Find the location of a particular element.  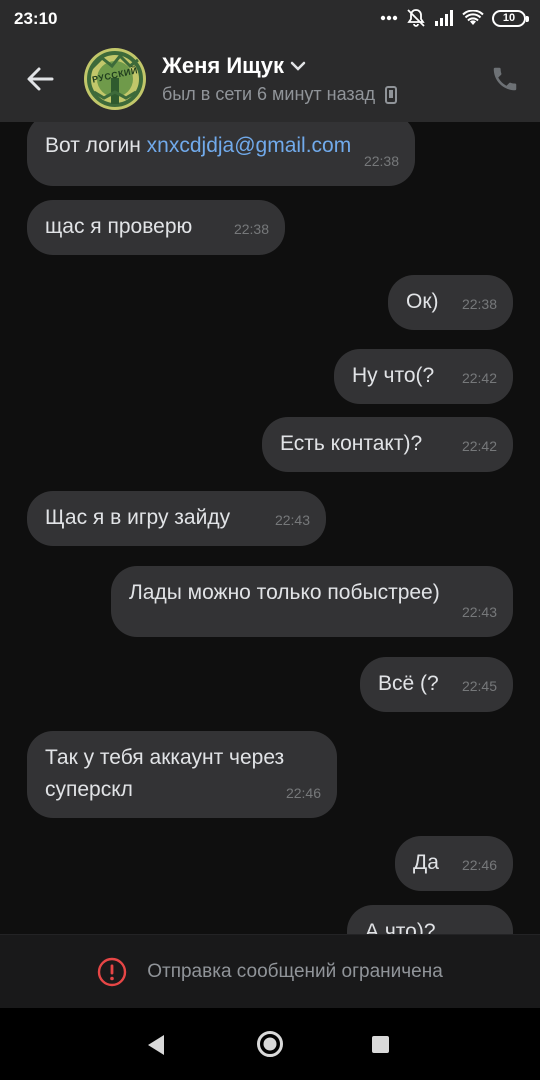

message-text: Есть контакт)? is located at coordinates (351, 443).